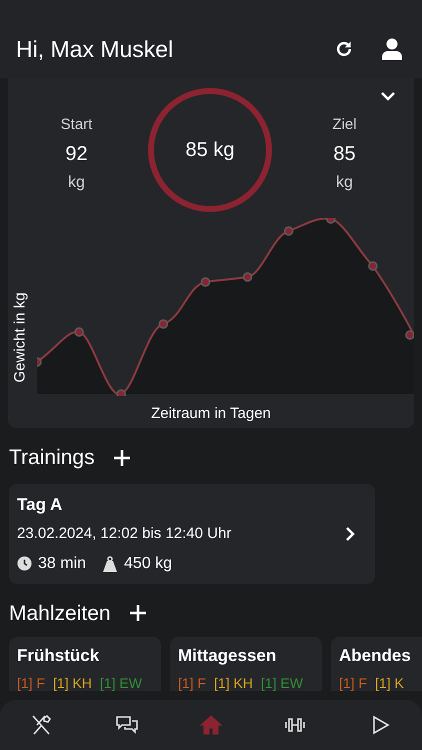 The width and height of the screenshot is (422, 750). What do you see at coordinates (344, 49) in the screenshot?
I see `refresh-icon` at bounding box center [344, 49].